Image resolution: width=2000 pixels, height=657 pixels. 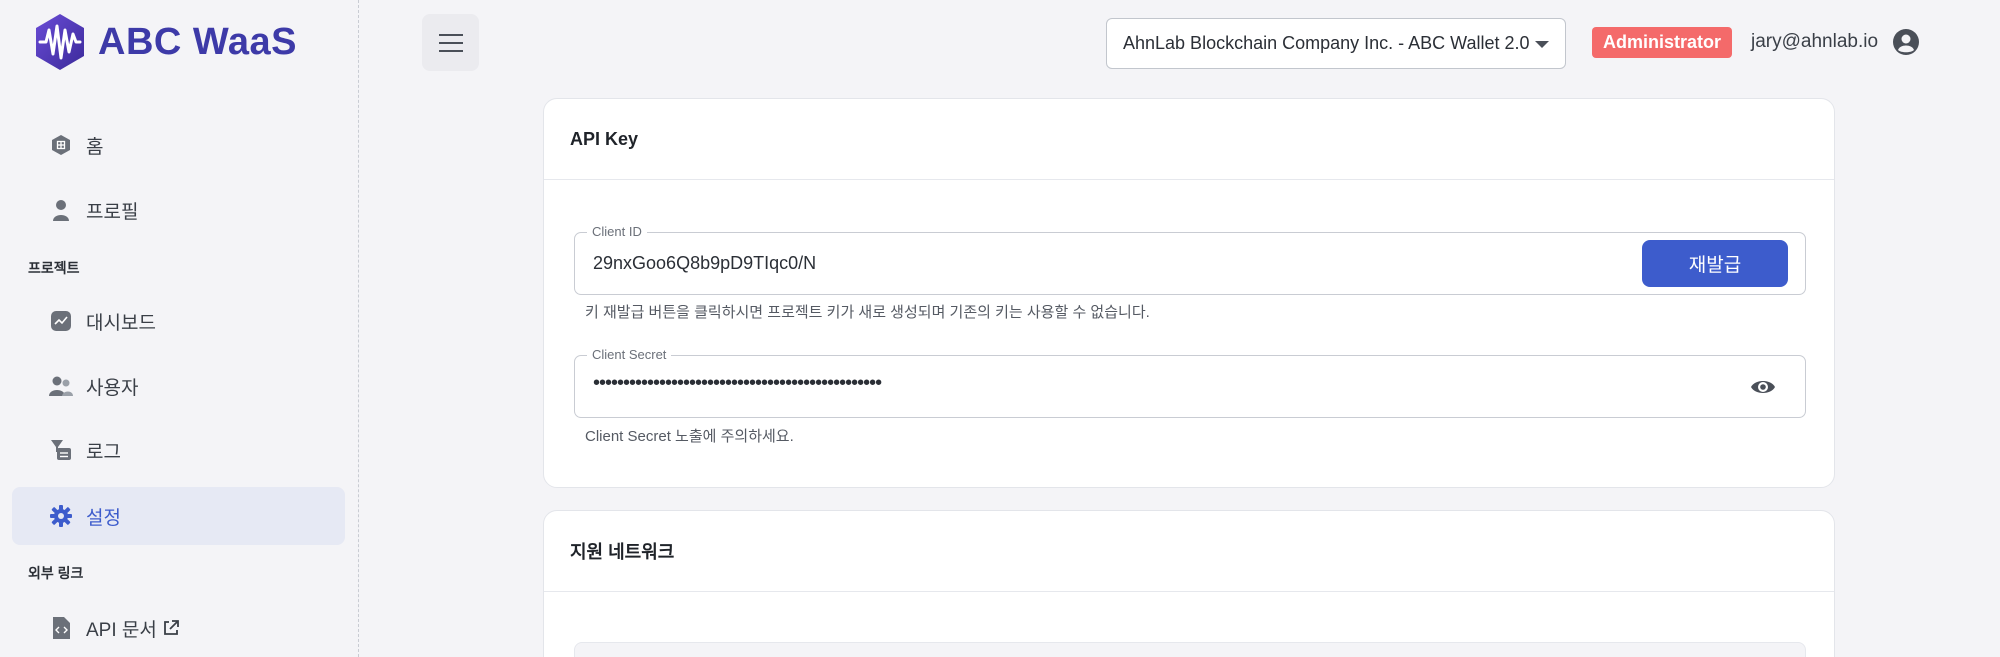 What do you see at coordinates (1189, 139) in the screenshot?
I see `api-key-card-title: API Key` at bounding box center [1189, 139].